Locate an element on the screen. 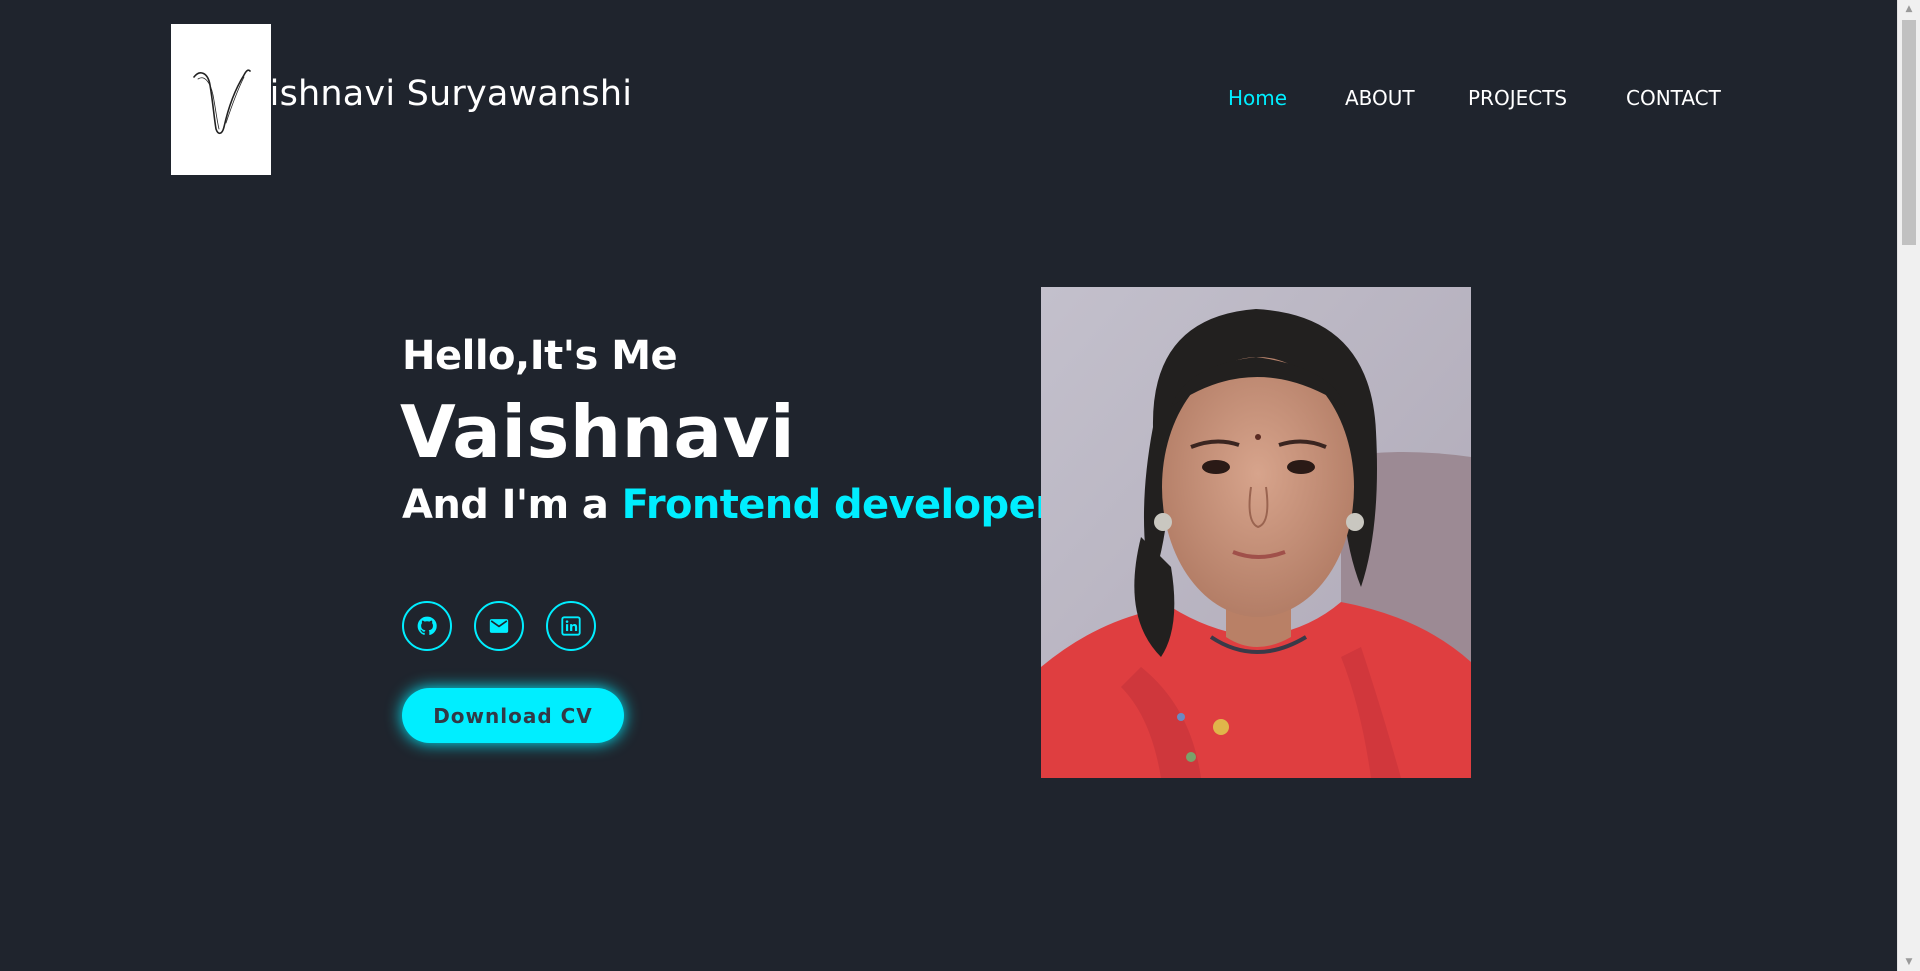 This screenshot has height=971, width=1920. nav-contact: CONTACT is located at coordinates (1673, 98).